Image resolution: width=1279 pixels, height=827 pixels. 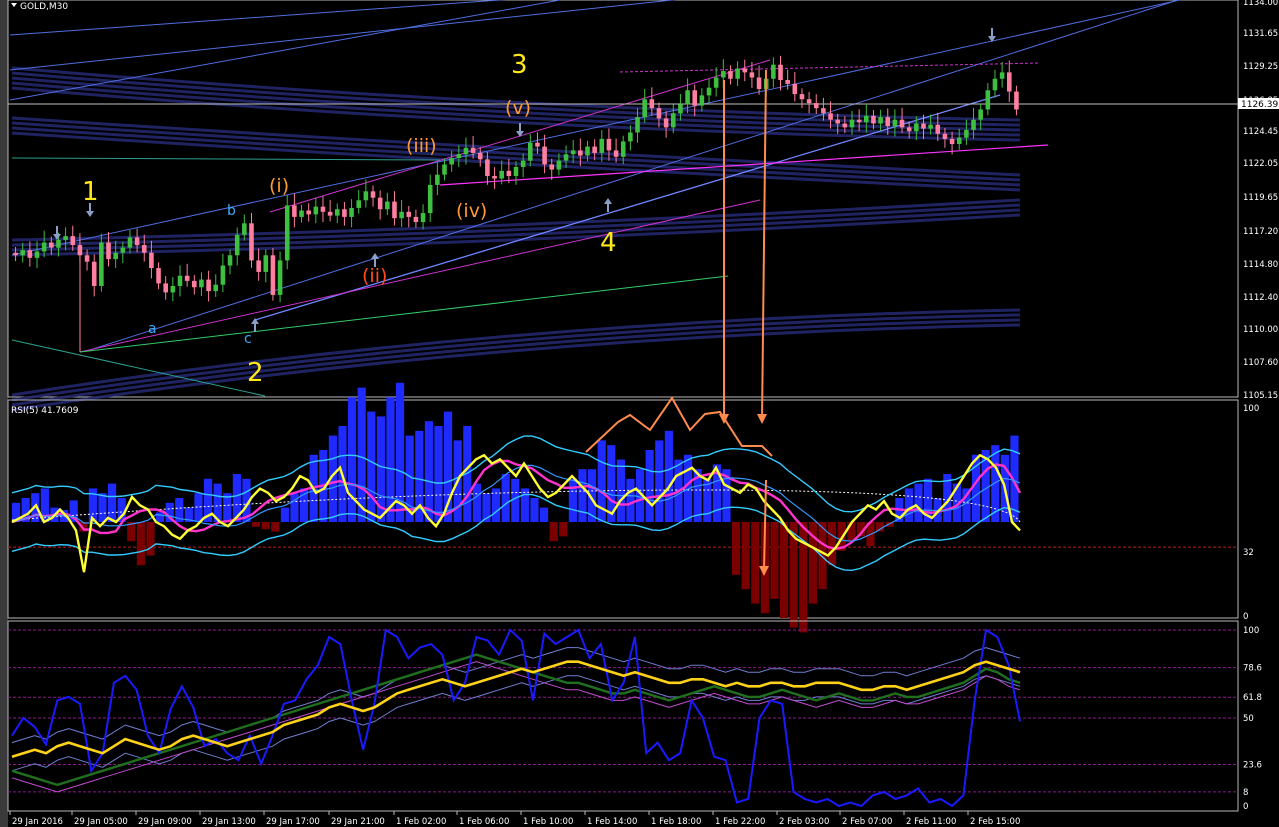 What do you see at coordinates (1251, 409) in the screenshot?
I see `rsi-tick-label: 100` at bounding box center [1251, 409].